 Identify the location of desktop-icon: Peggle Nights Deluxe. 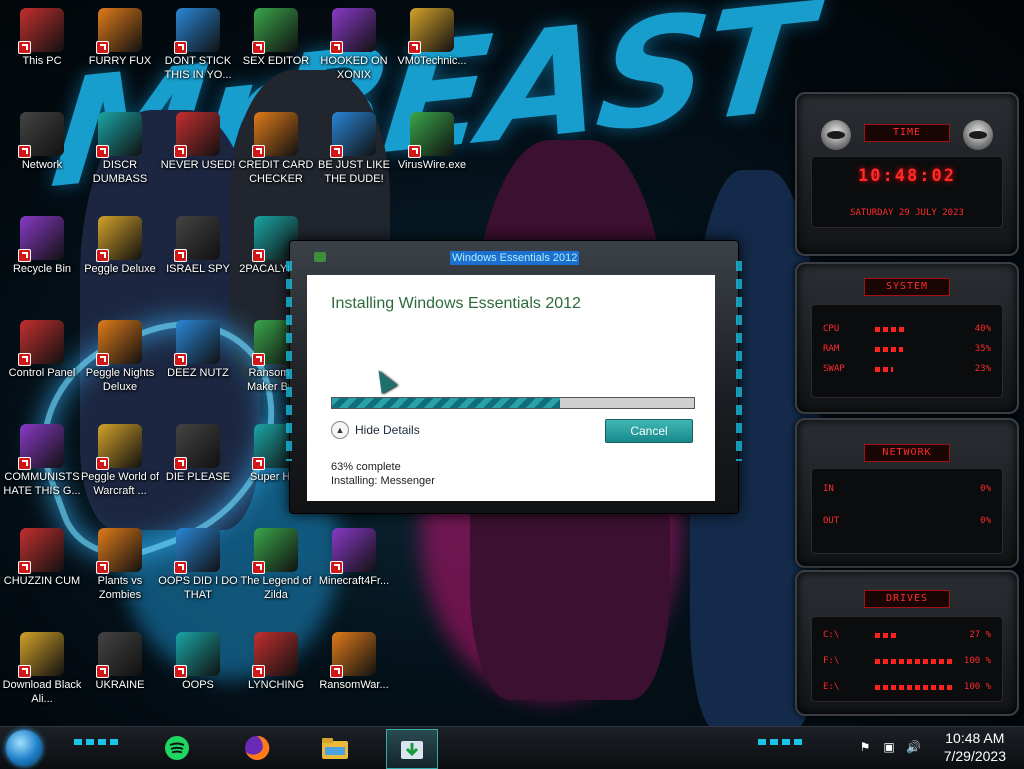
(120, 356).